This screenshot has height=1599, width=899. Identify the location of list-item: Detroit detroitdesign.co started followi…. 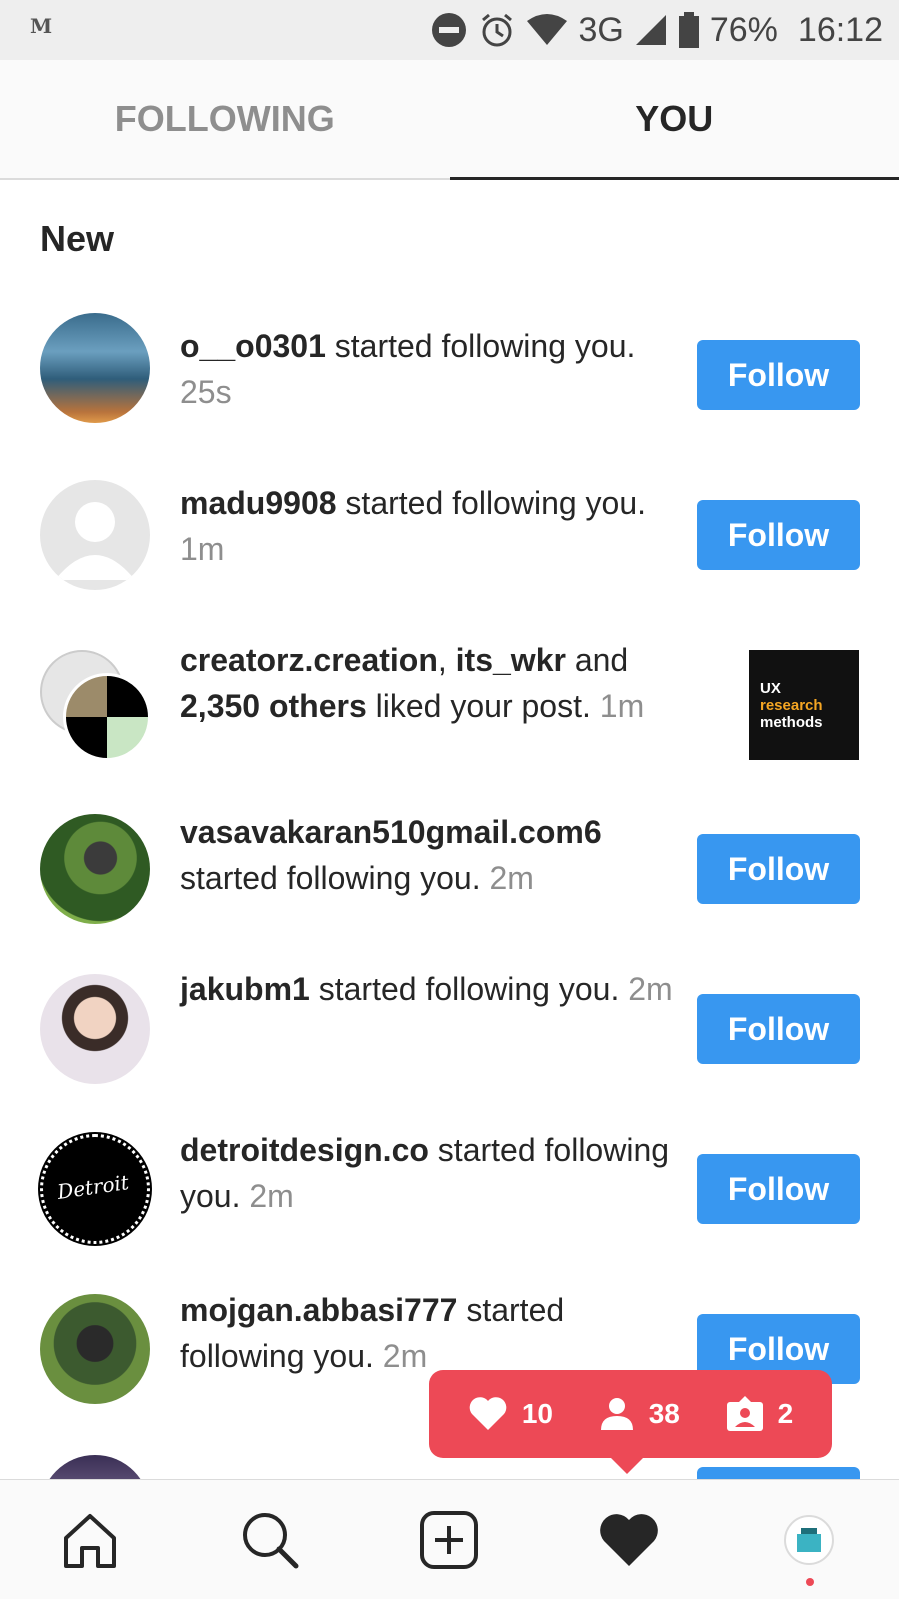
(449, 1188).